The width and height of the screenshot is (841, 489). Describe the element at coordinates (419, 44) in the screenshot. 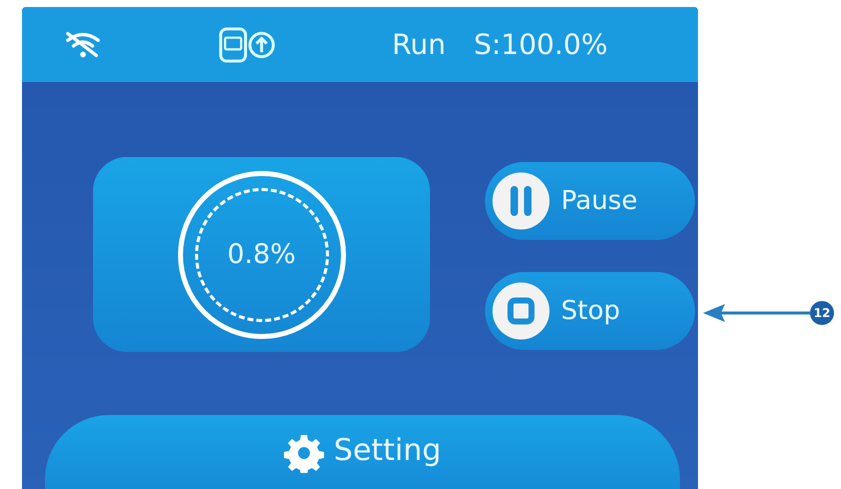

I see `machine-state: Run` at that location.